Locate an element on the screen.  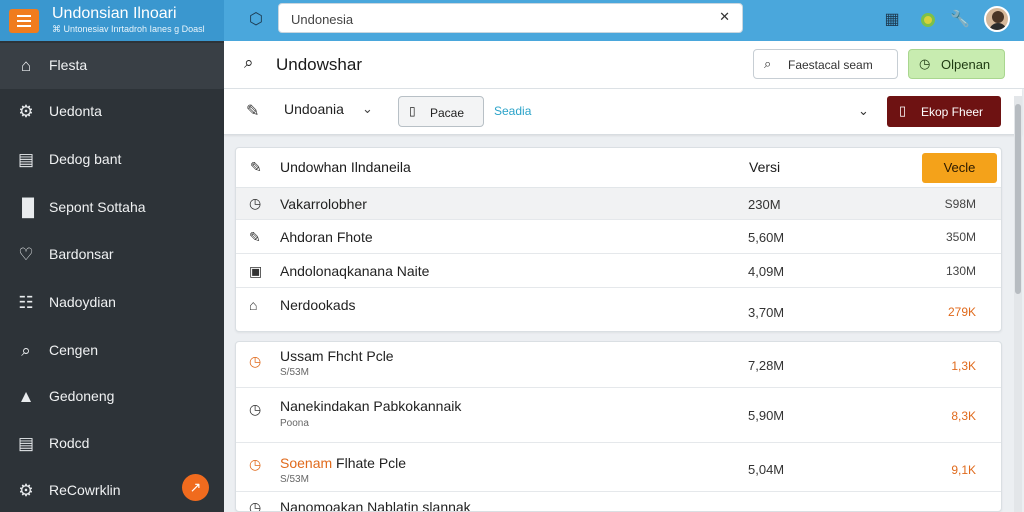
document-icon: ☷ is located at coordinates (26, 302).